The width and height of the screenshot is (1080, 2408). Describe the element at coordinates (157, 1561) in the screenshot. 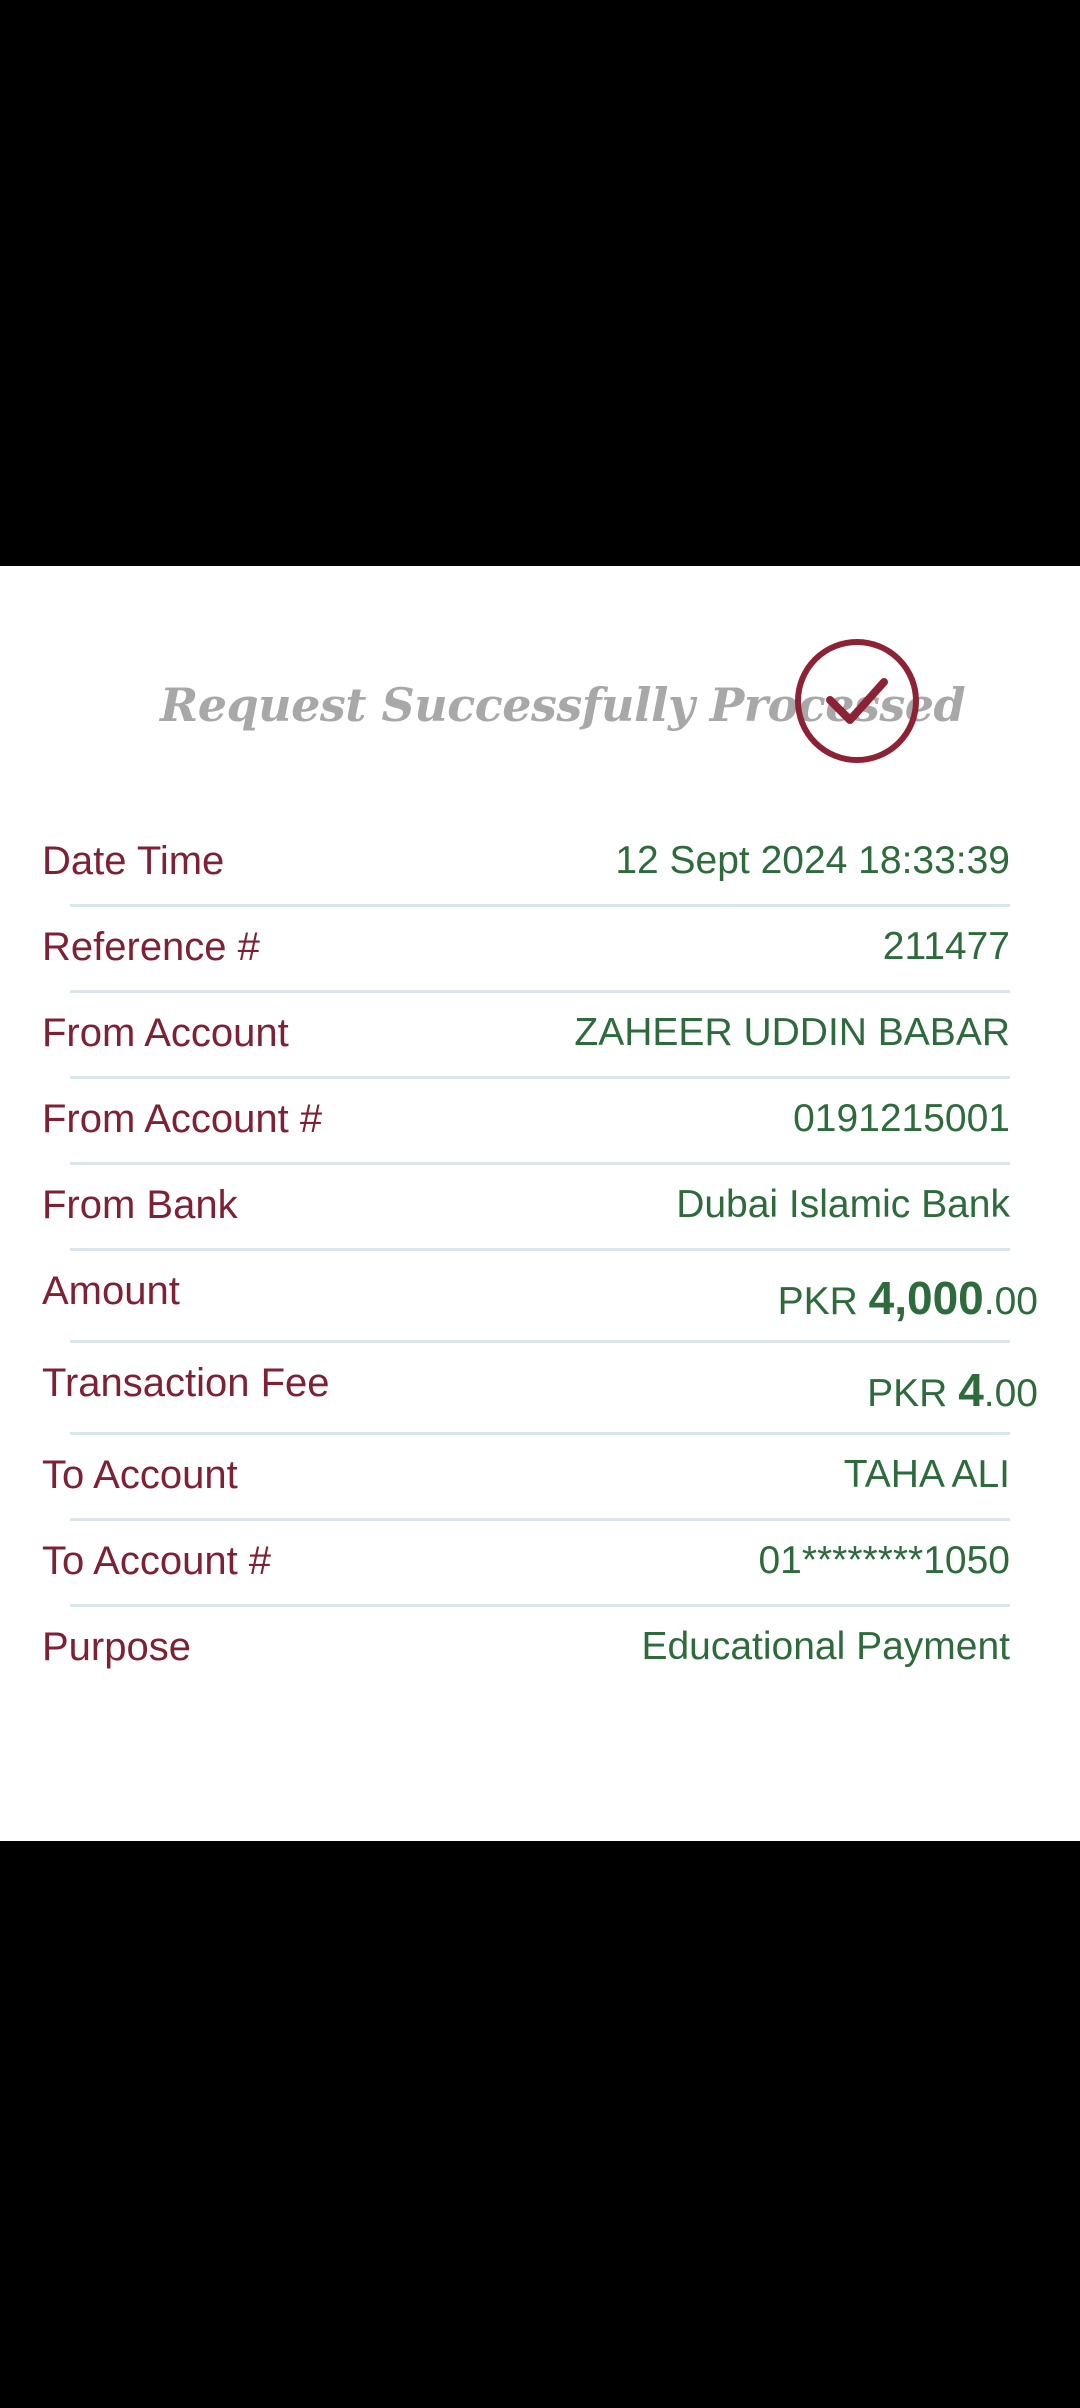

I see `to-account-number-label: To Account #` at that location.